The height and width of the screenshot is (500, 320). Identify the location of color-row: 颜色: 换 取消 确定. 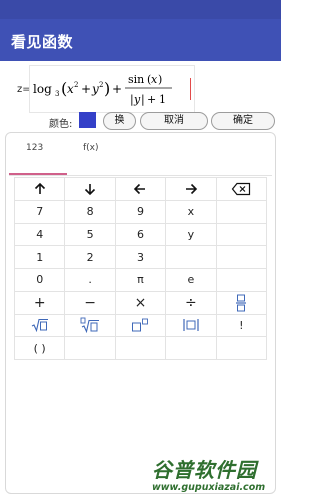
(140, 121).